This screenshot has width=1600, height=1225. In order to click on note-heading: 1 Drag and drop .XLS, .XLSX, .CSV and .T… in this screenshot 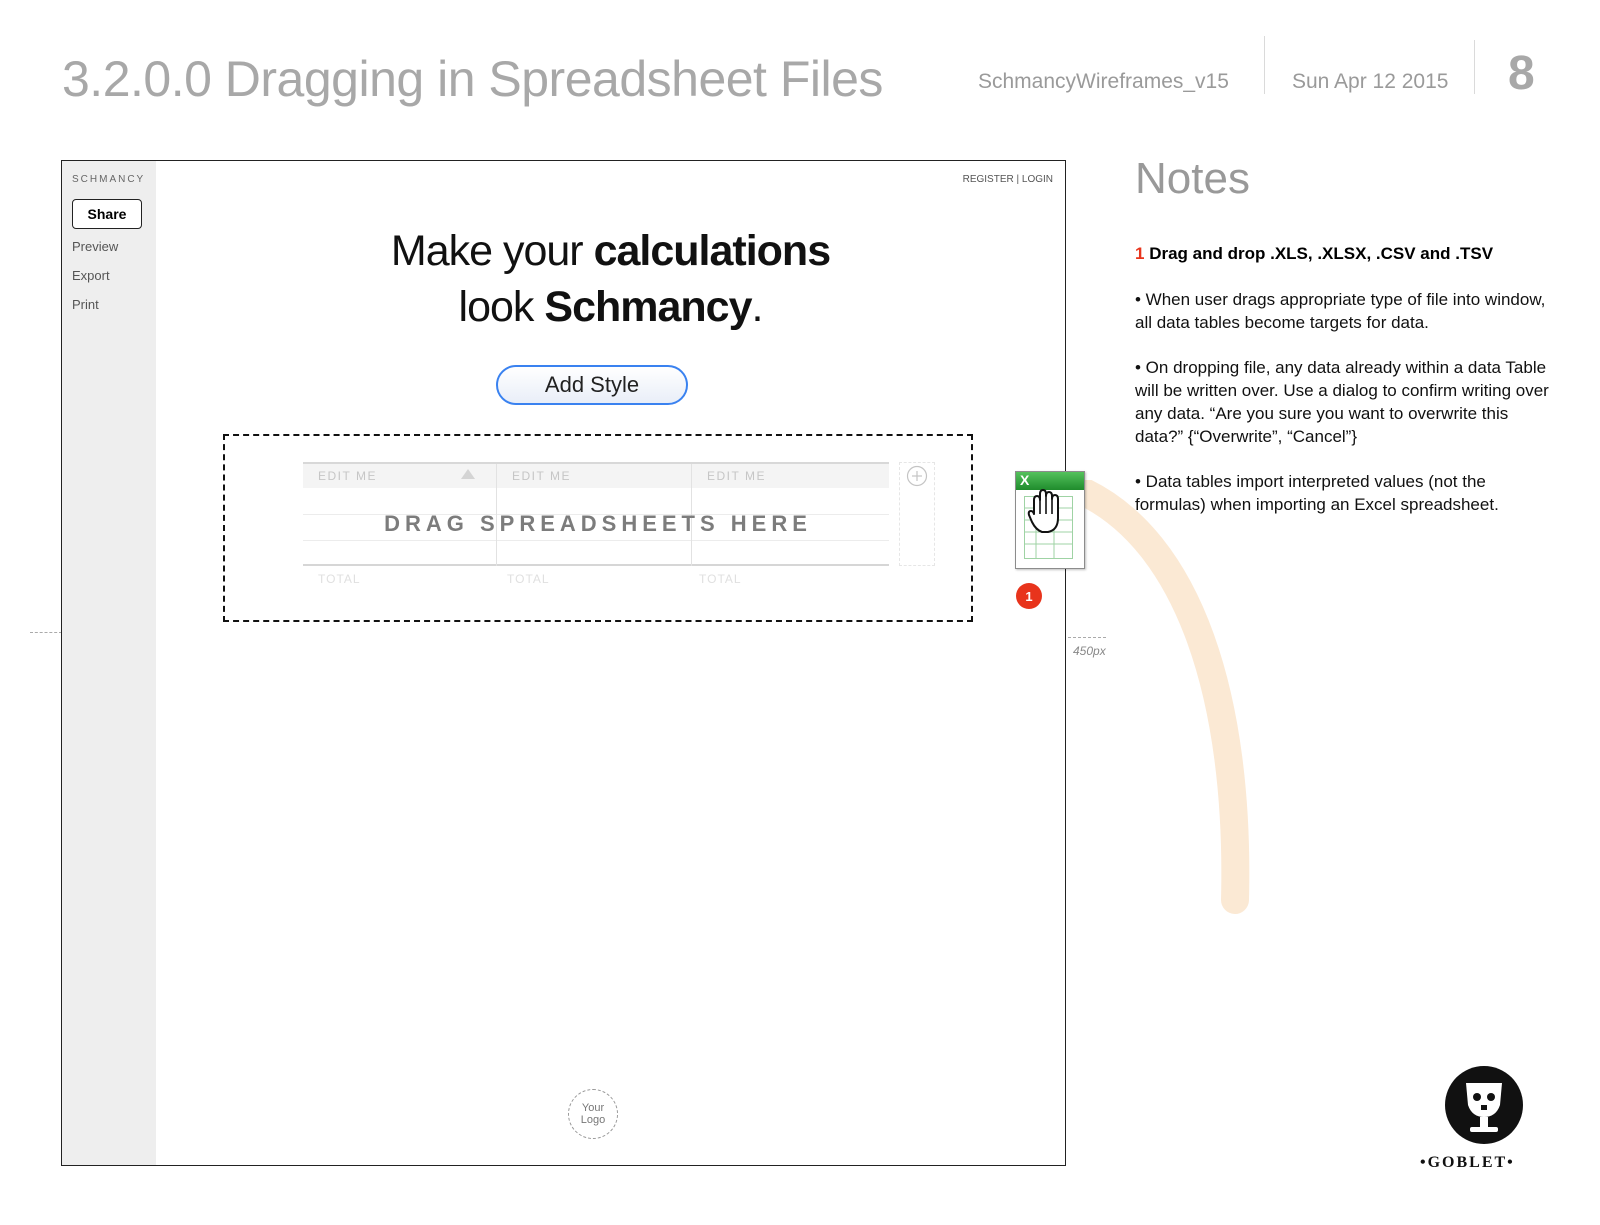, I will do `click(1314, 254)`.